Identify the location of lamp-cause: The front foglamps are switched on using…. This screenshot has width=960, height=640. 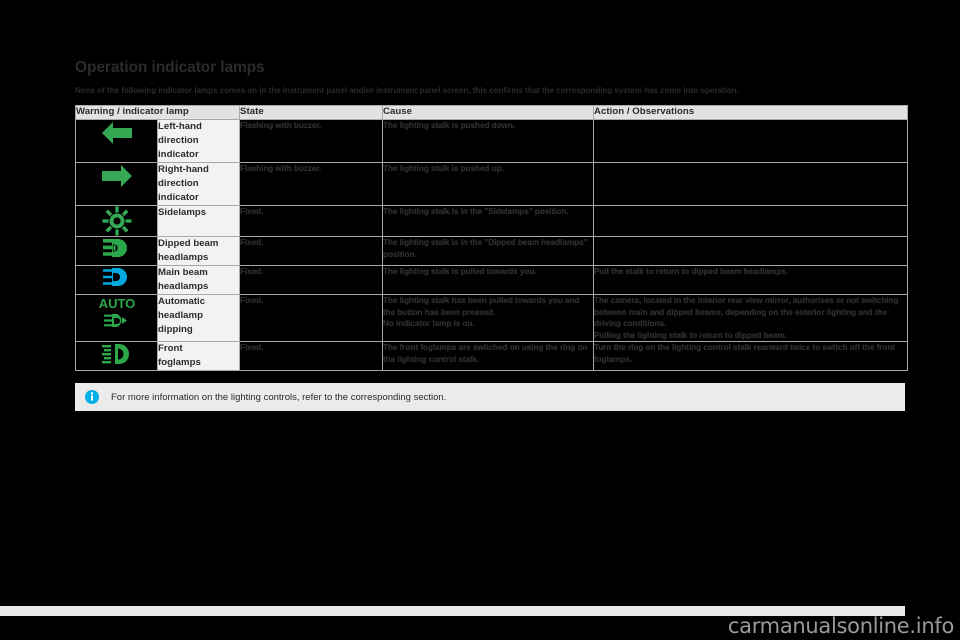
(488, 356).